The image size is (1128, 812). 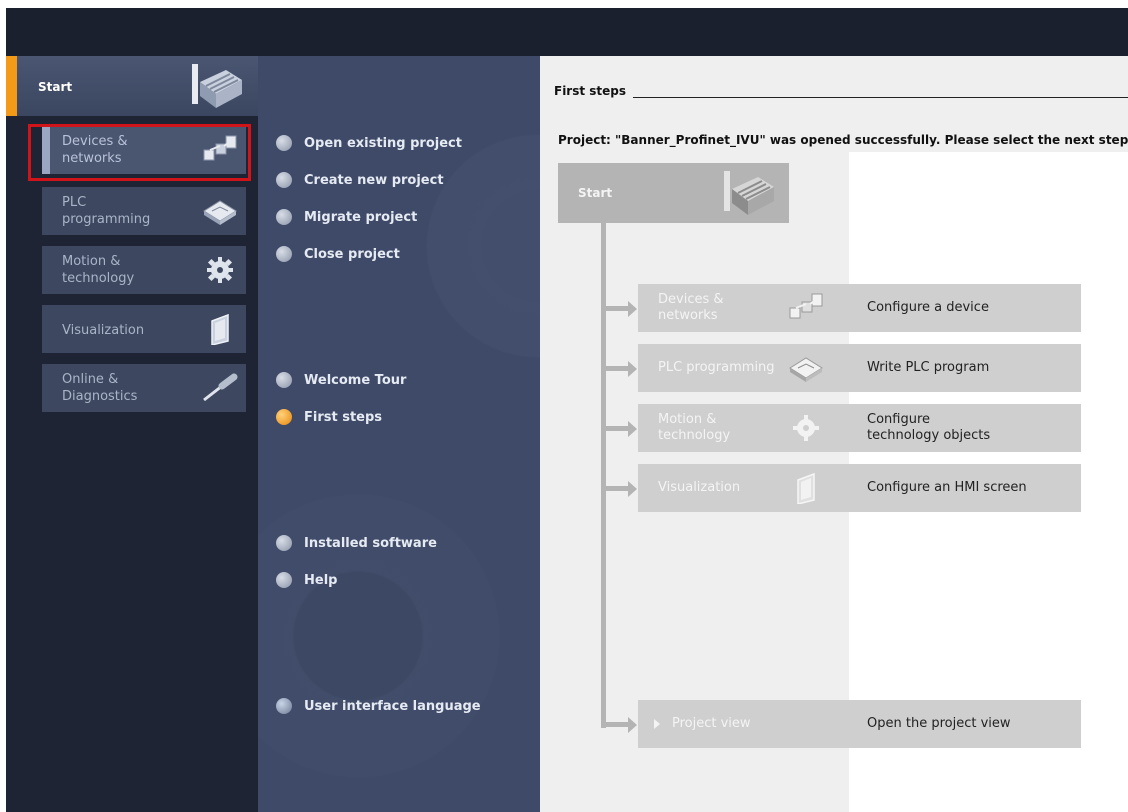 What do you see at coordinates (361, 217) in the screenshot?
I see `option-label: Migrate project` at bounding box center [361, 217].